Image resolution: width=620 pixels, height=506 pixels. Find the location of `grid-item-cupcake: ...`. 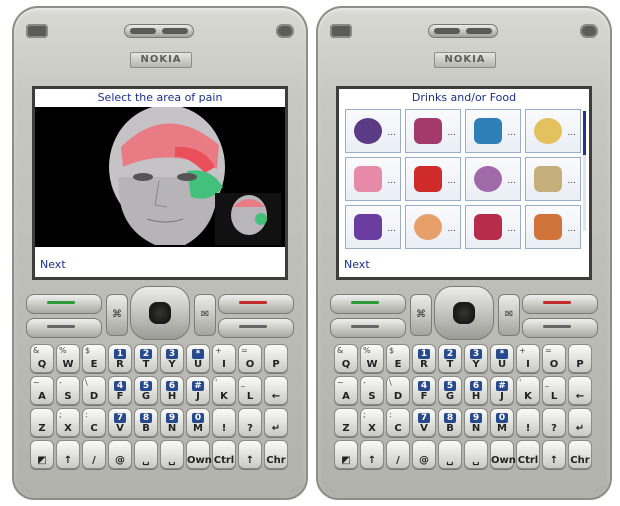

grid-item-cupcake: ... is located at coordinates (373, 179).